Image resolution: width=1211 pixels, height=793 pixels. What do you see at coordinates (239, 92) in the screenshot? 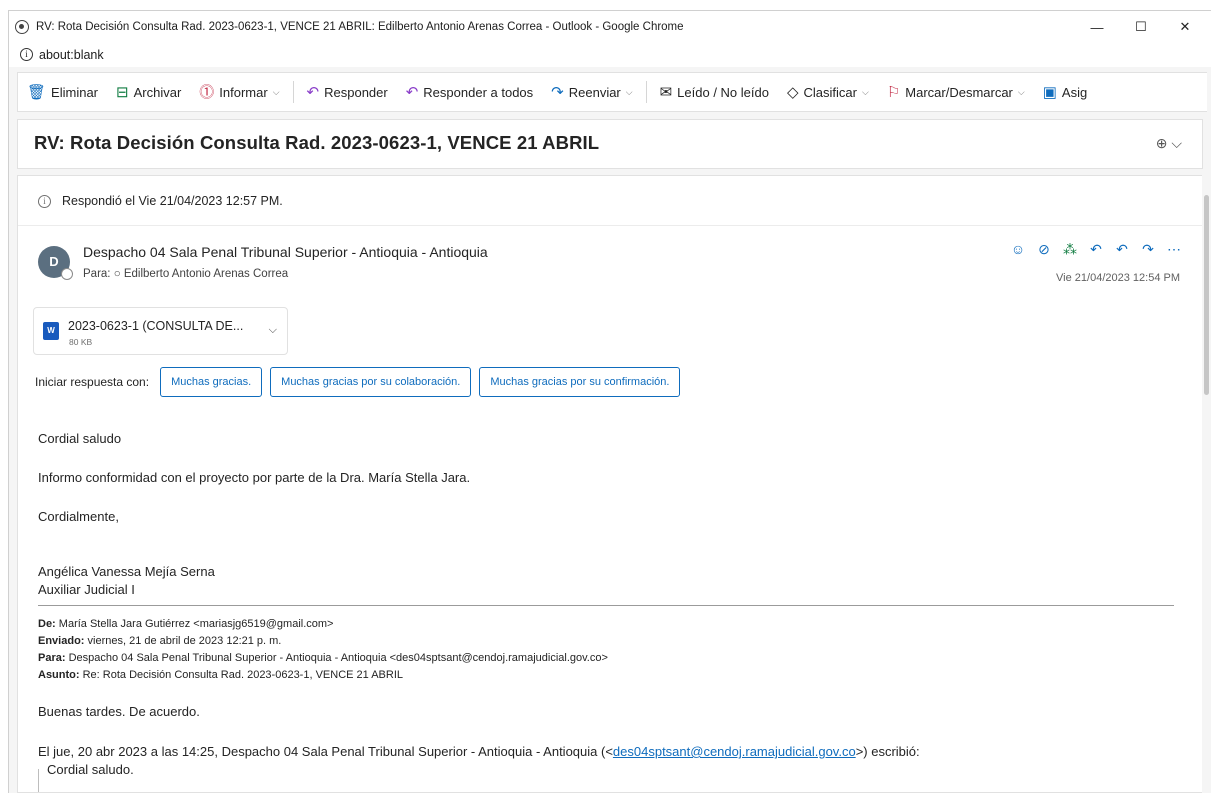
I see `report-button: ⓵ Informar ⌵` at bounding box center [239, 92].